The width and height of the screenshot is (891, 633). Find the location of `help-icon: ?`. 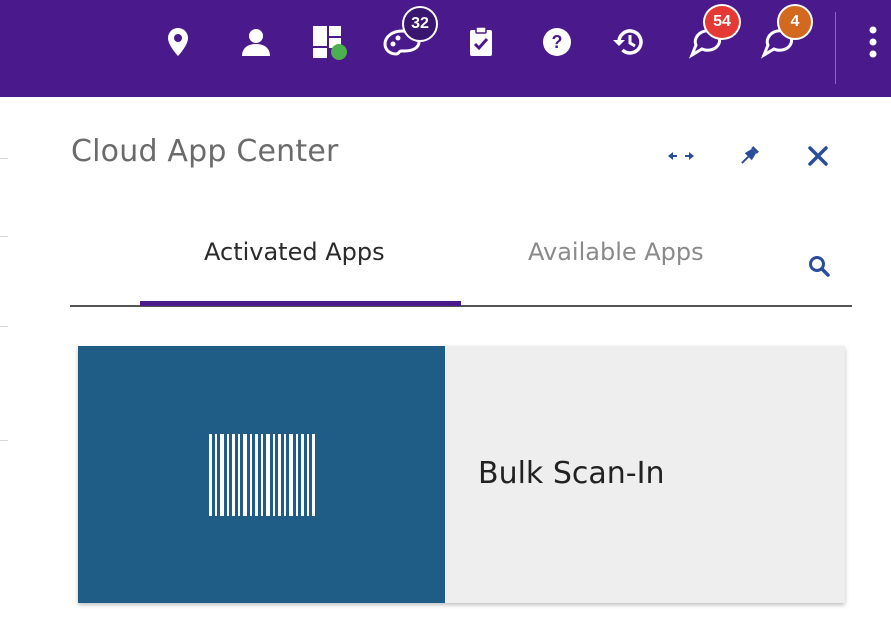

help-icon: ? is located at coordinates (557, 42).